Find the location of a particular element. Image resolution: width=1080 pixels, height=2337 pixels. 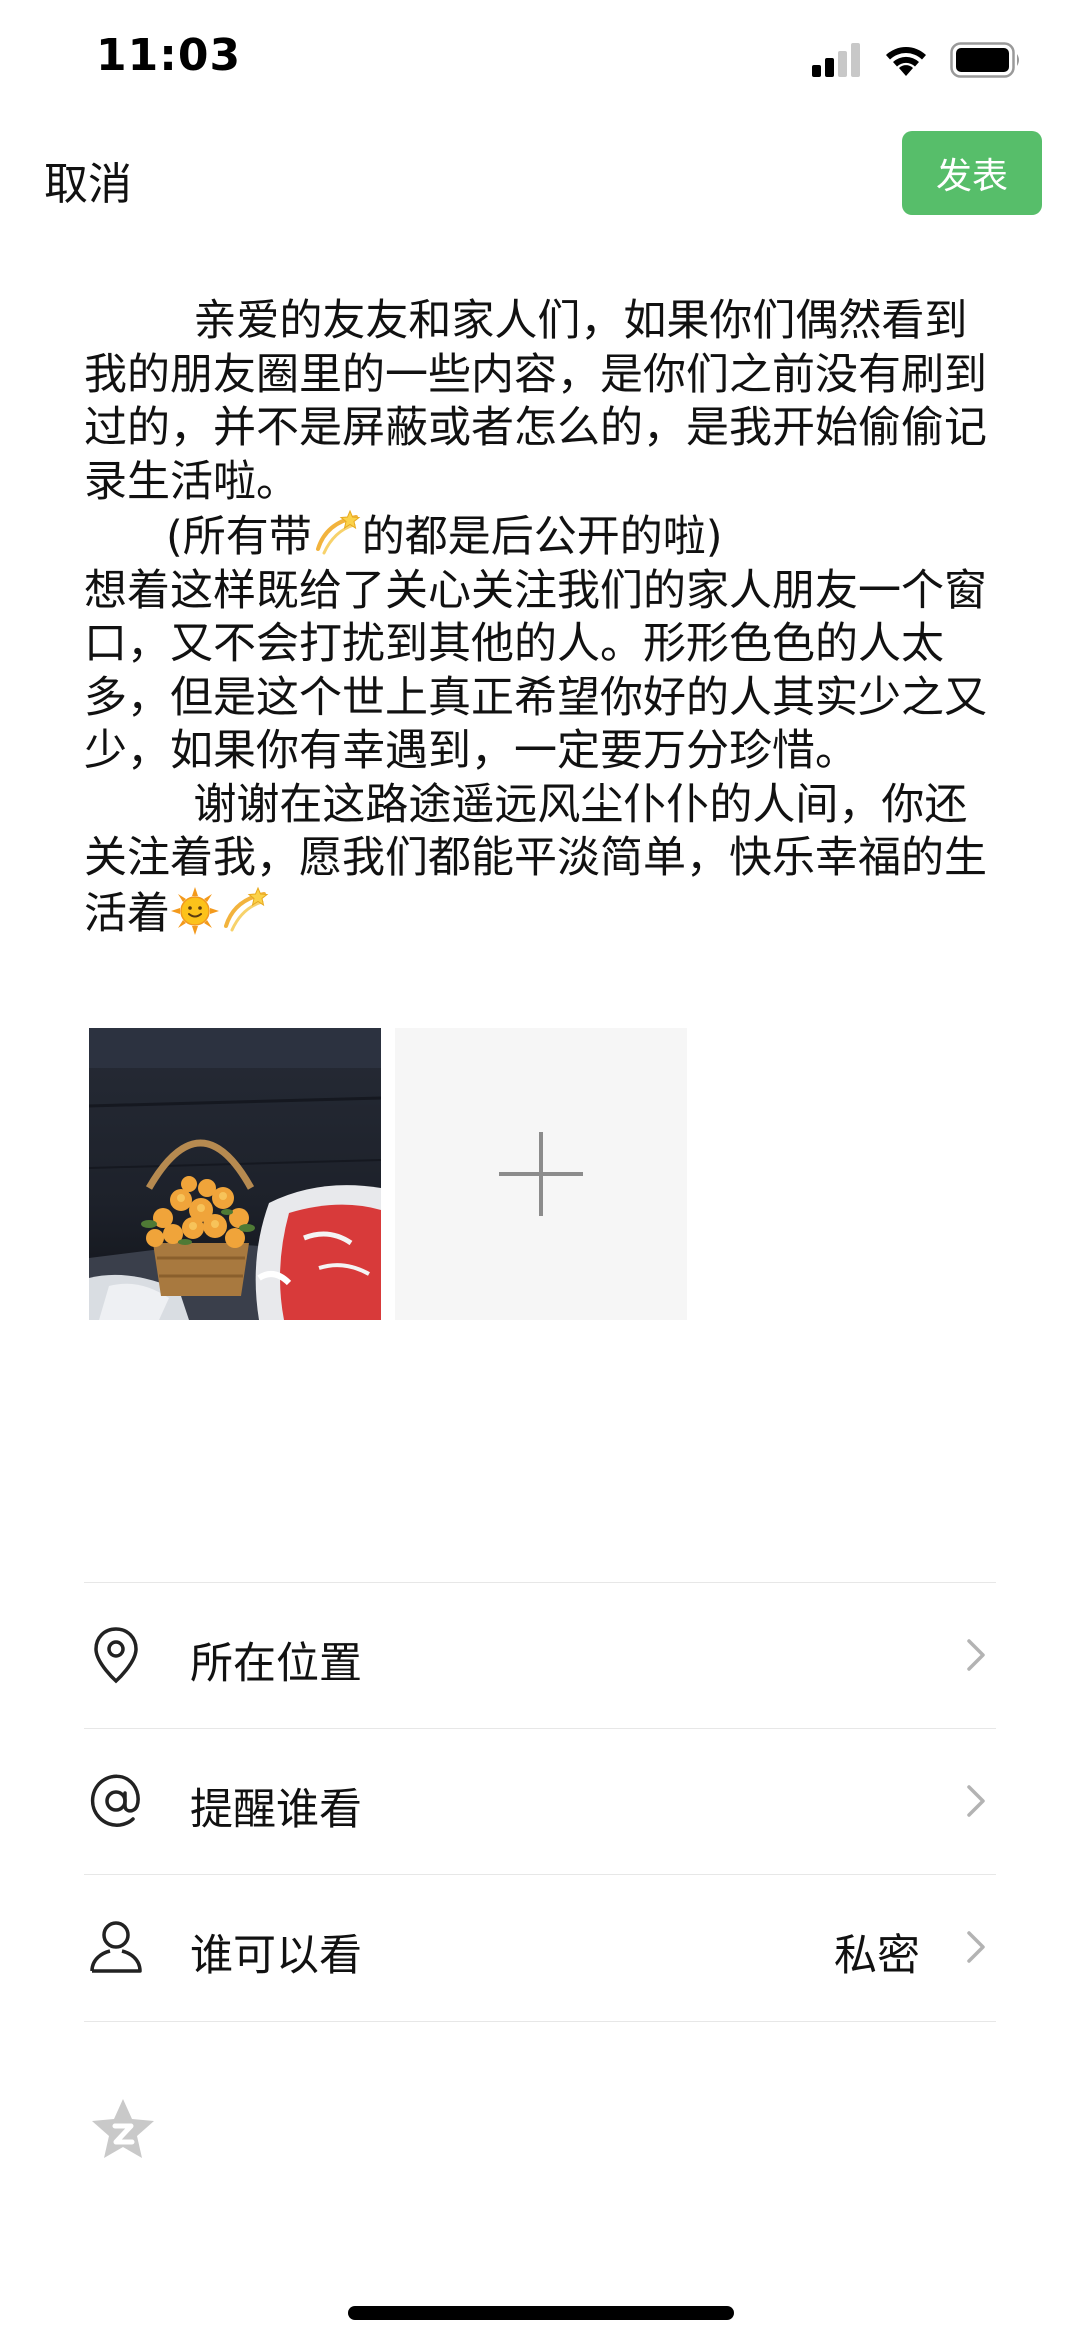

option-mention: 提醒谁看 is located at coordinates (540, 1801).